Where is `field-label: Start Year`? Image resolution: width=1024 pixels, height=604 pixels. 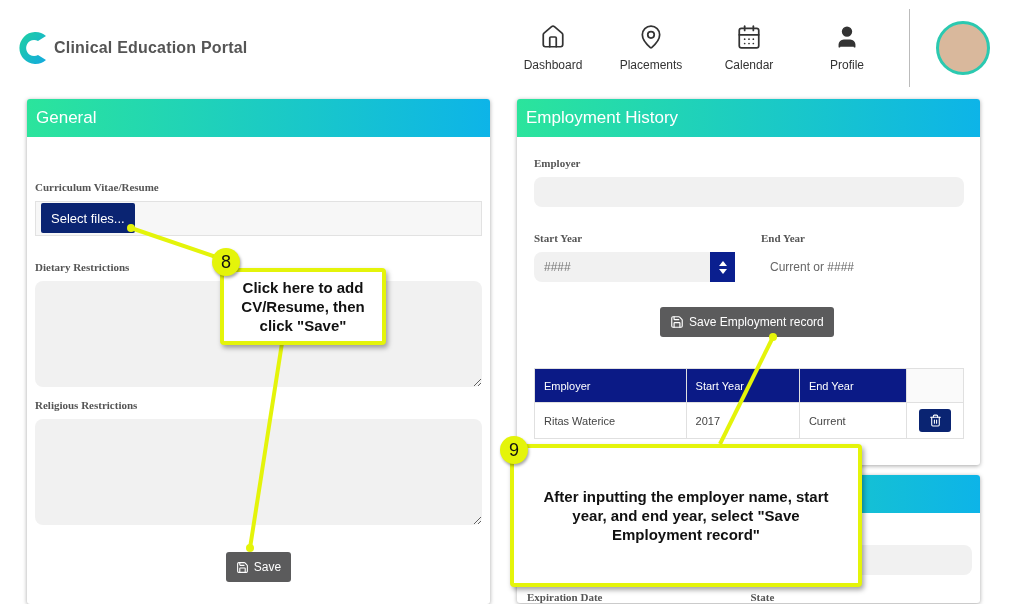
field-label: Start Year is located at coordinates (559, 238).